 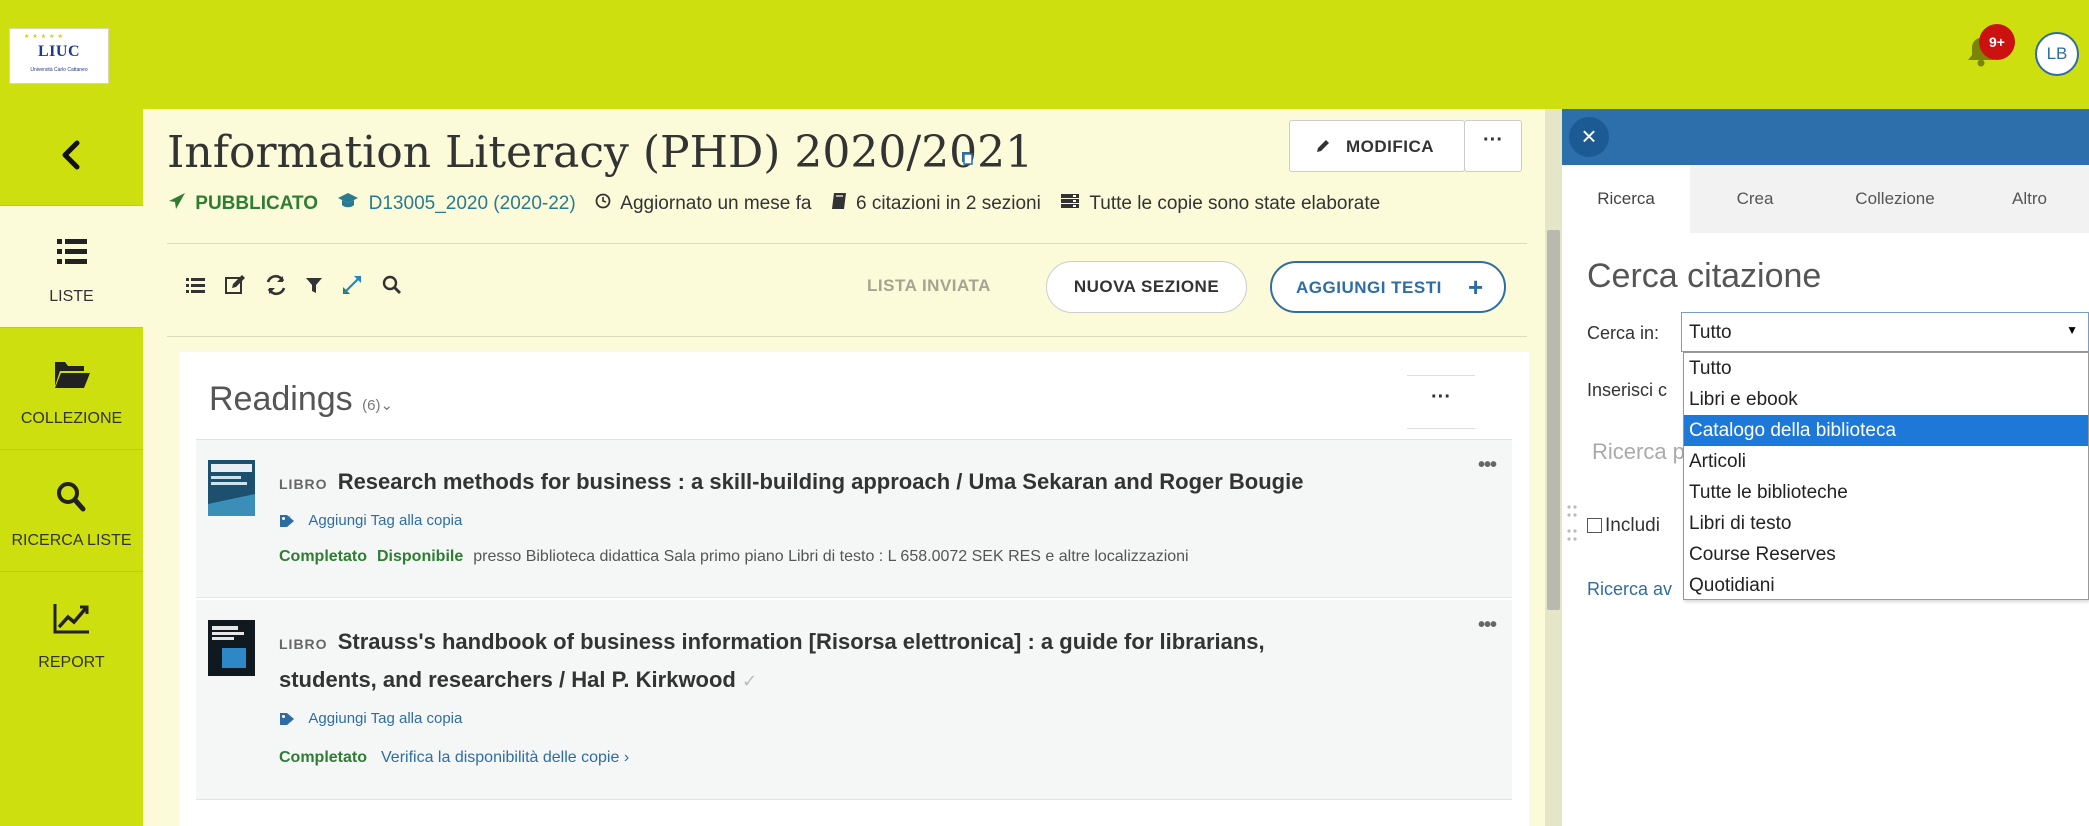 What do you see at coordinates (236, 285) in the screenshot?
I see `edit-note-icon` at bounding box center [236, 285].